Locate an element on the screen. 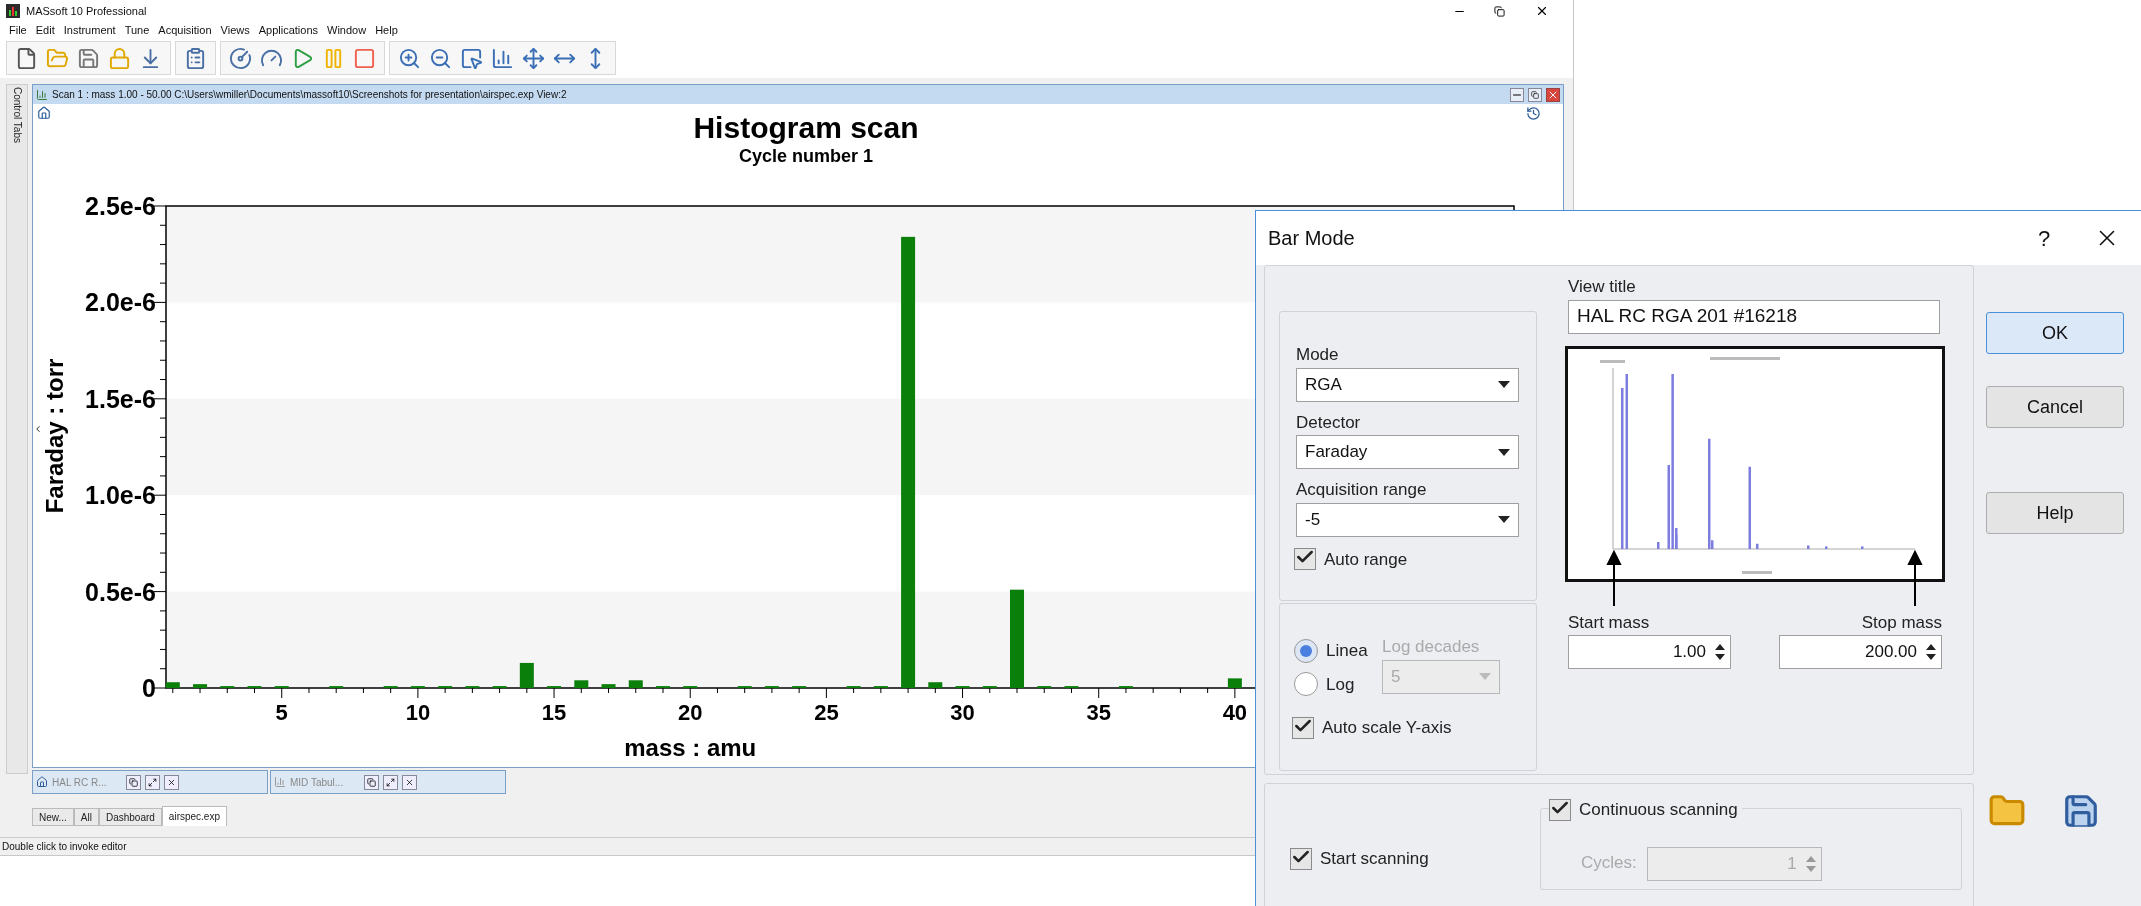 The width and height of the screenshot is (2141, 906). menu-item: Applications is located at coordinates (288, 30).